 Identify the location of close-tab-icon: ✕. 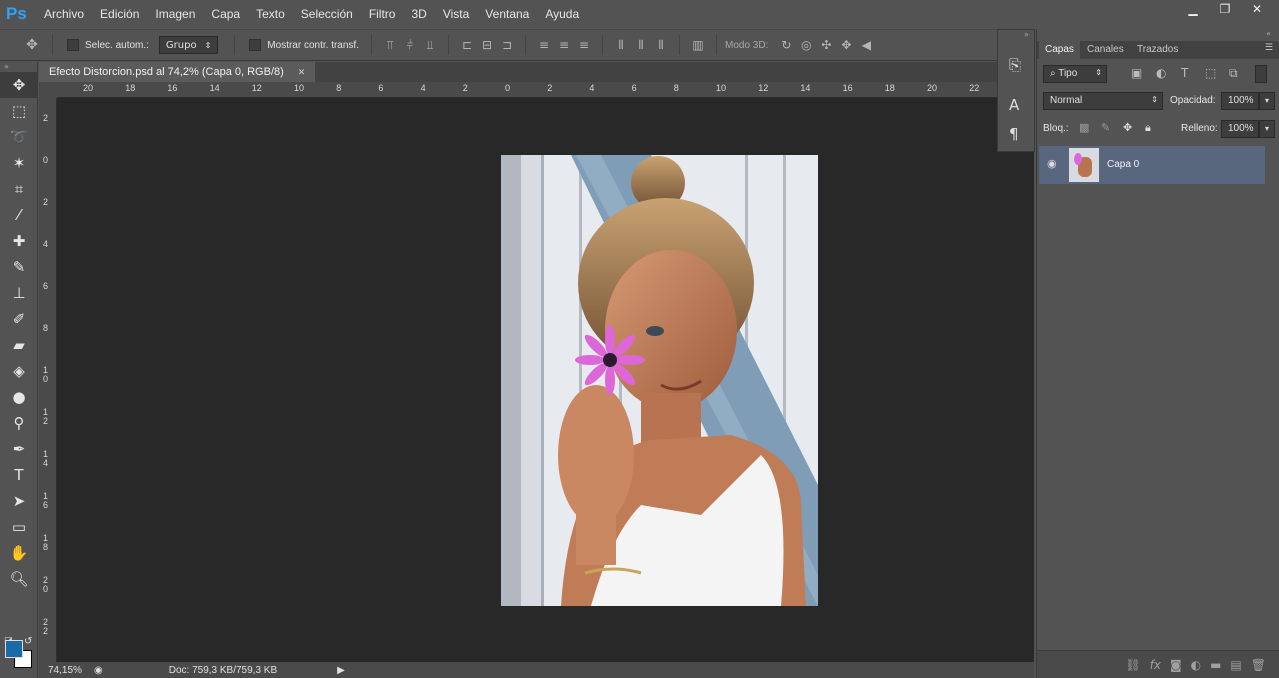
(302, 72).